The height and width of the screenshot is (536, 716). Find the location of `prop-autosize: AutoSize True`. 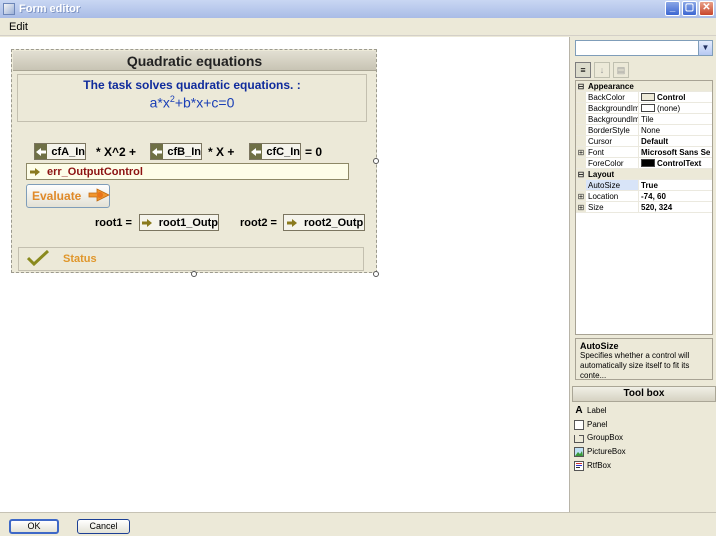

prop-autosize: AutoSize True is located at coordinates (644, 185).